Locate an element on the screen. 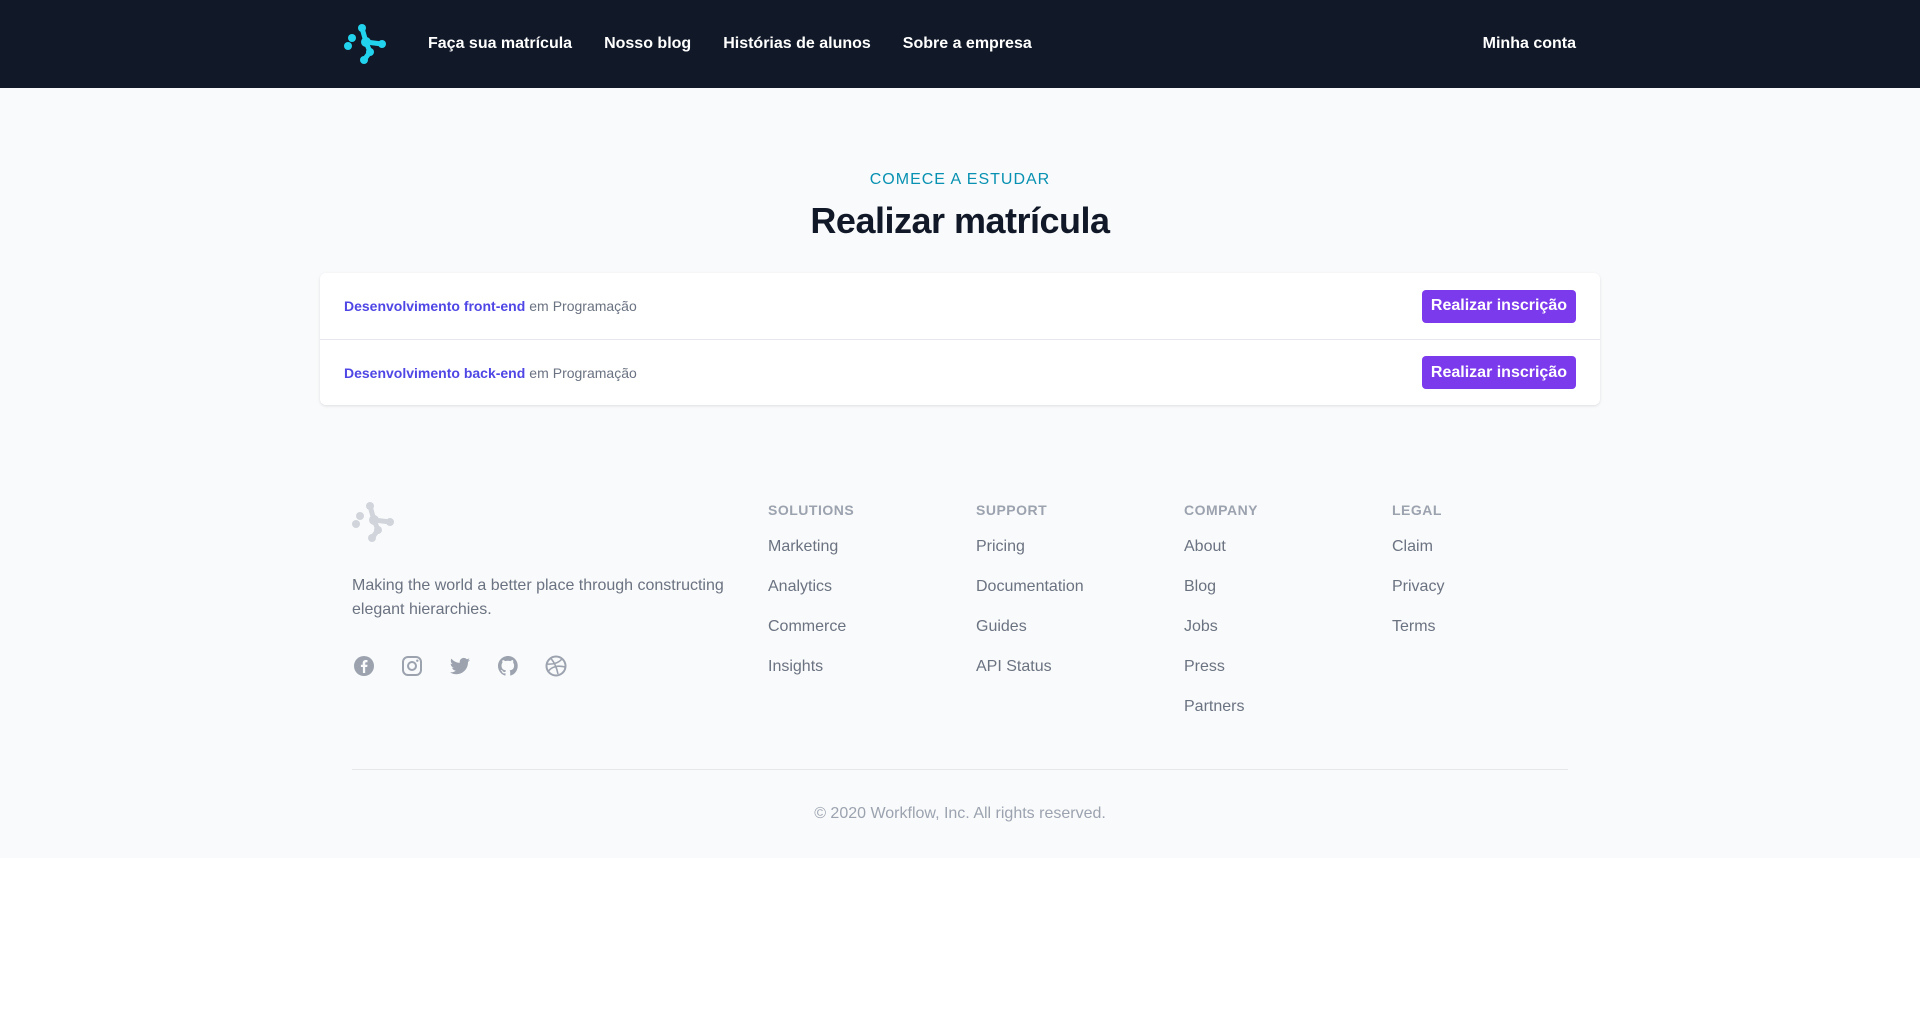 This screenshot has width=1920, height=1011. twitter-icon is located at coordinates (460, 666).